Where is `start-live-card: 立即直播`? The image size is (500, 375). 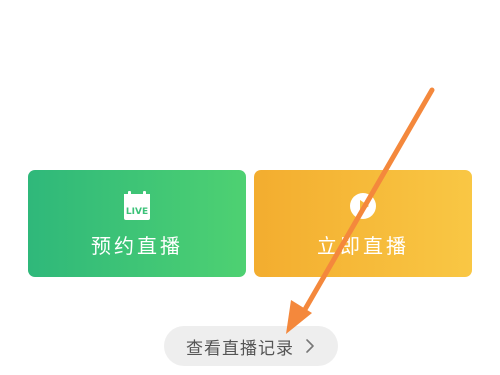
start-live-card: 立即直播 is located at coordinates (363, 223).